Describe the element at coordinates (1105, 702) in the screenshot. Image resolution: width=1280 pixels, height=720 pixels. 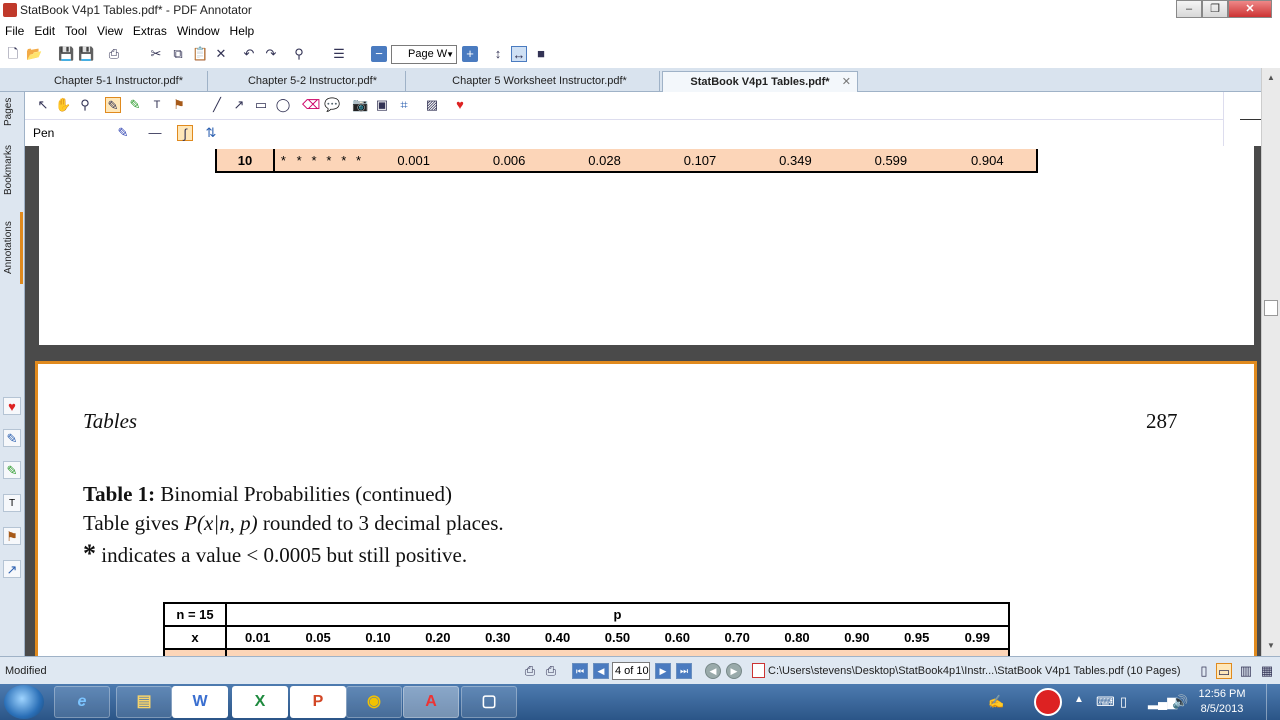
I see `devices-icon: ⌨` at that location.